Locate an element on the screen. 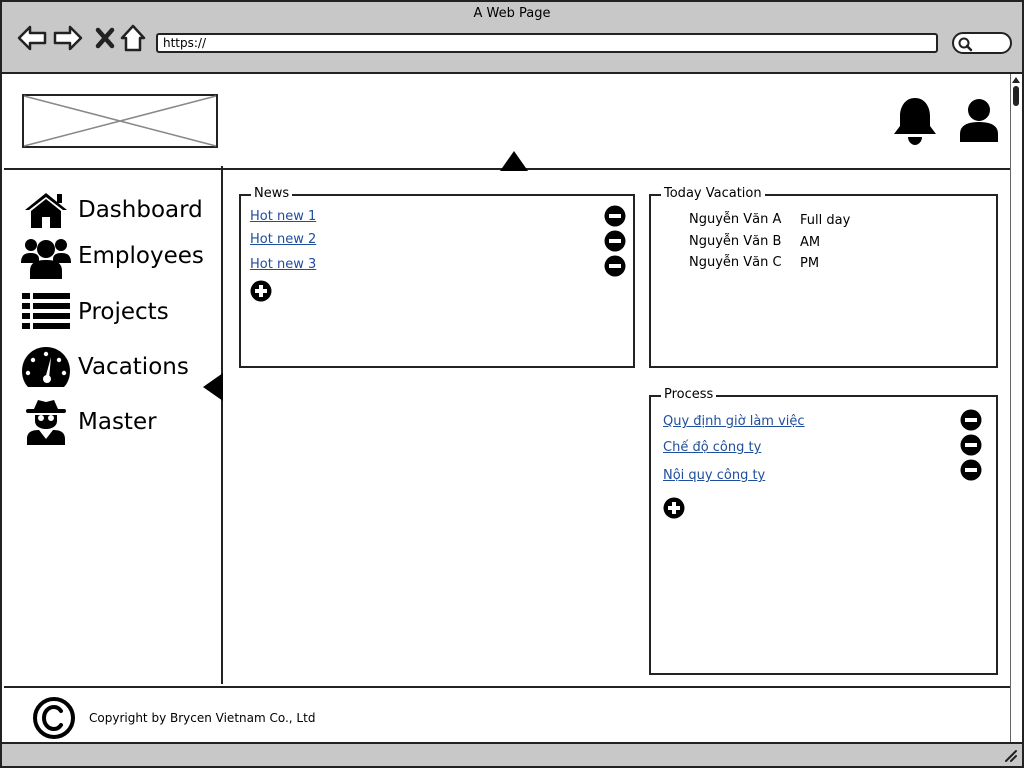 The image size is (1024, 768). vacation-panel-title: Today Vacation is located at coordinates (713, 193).